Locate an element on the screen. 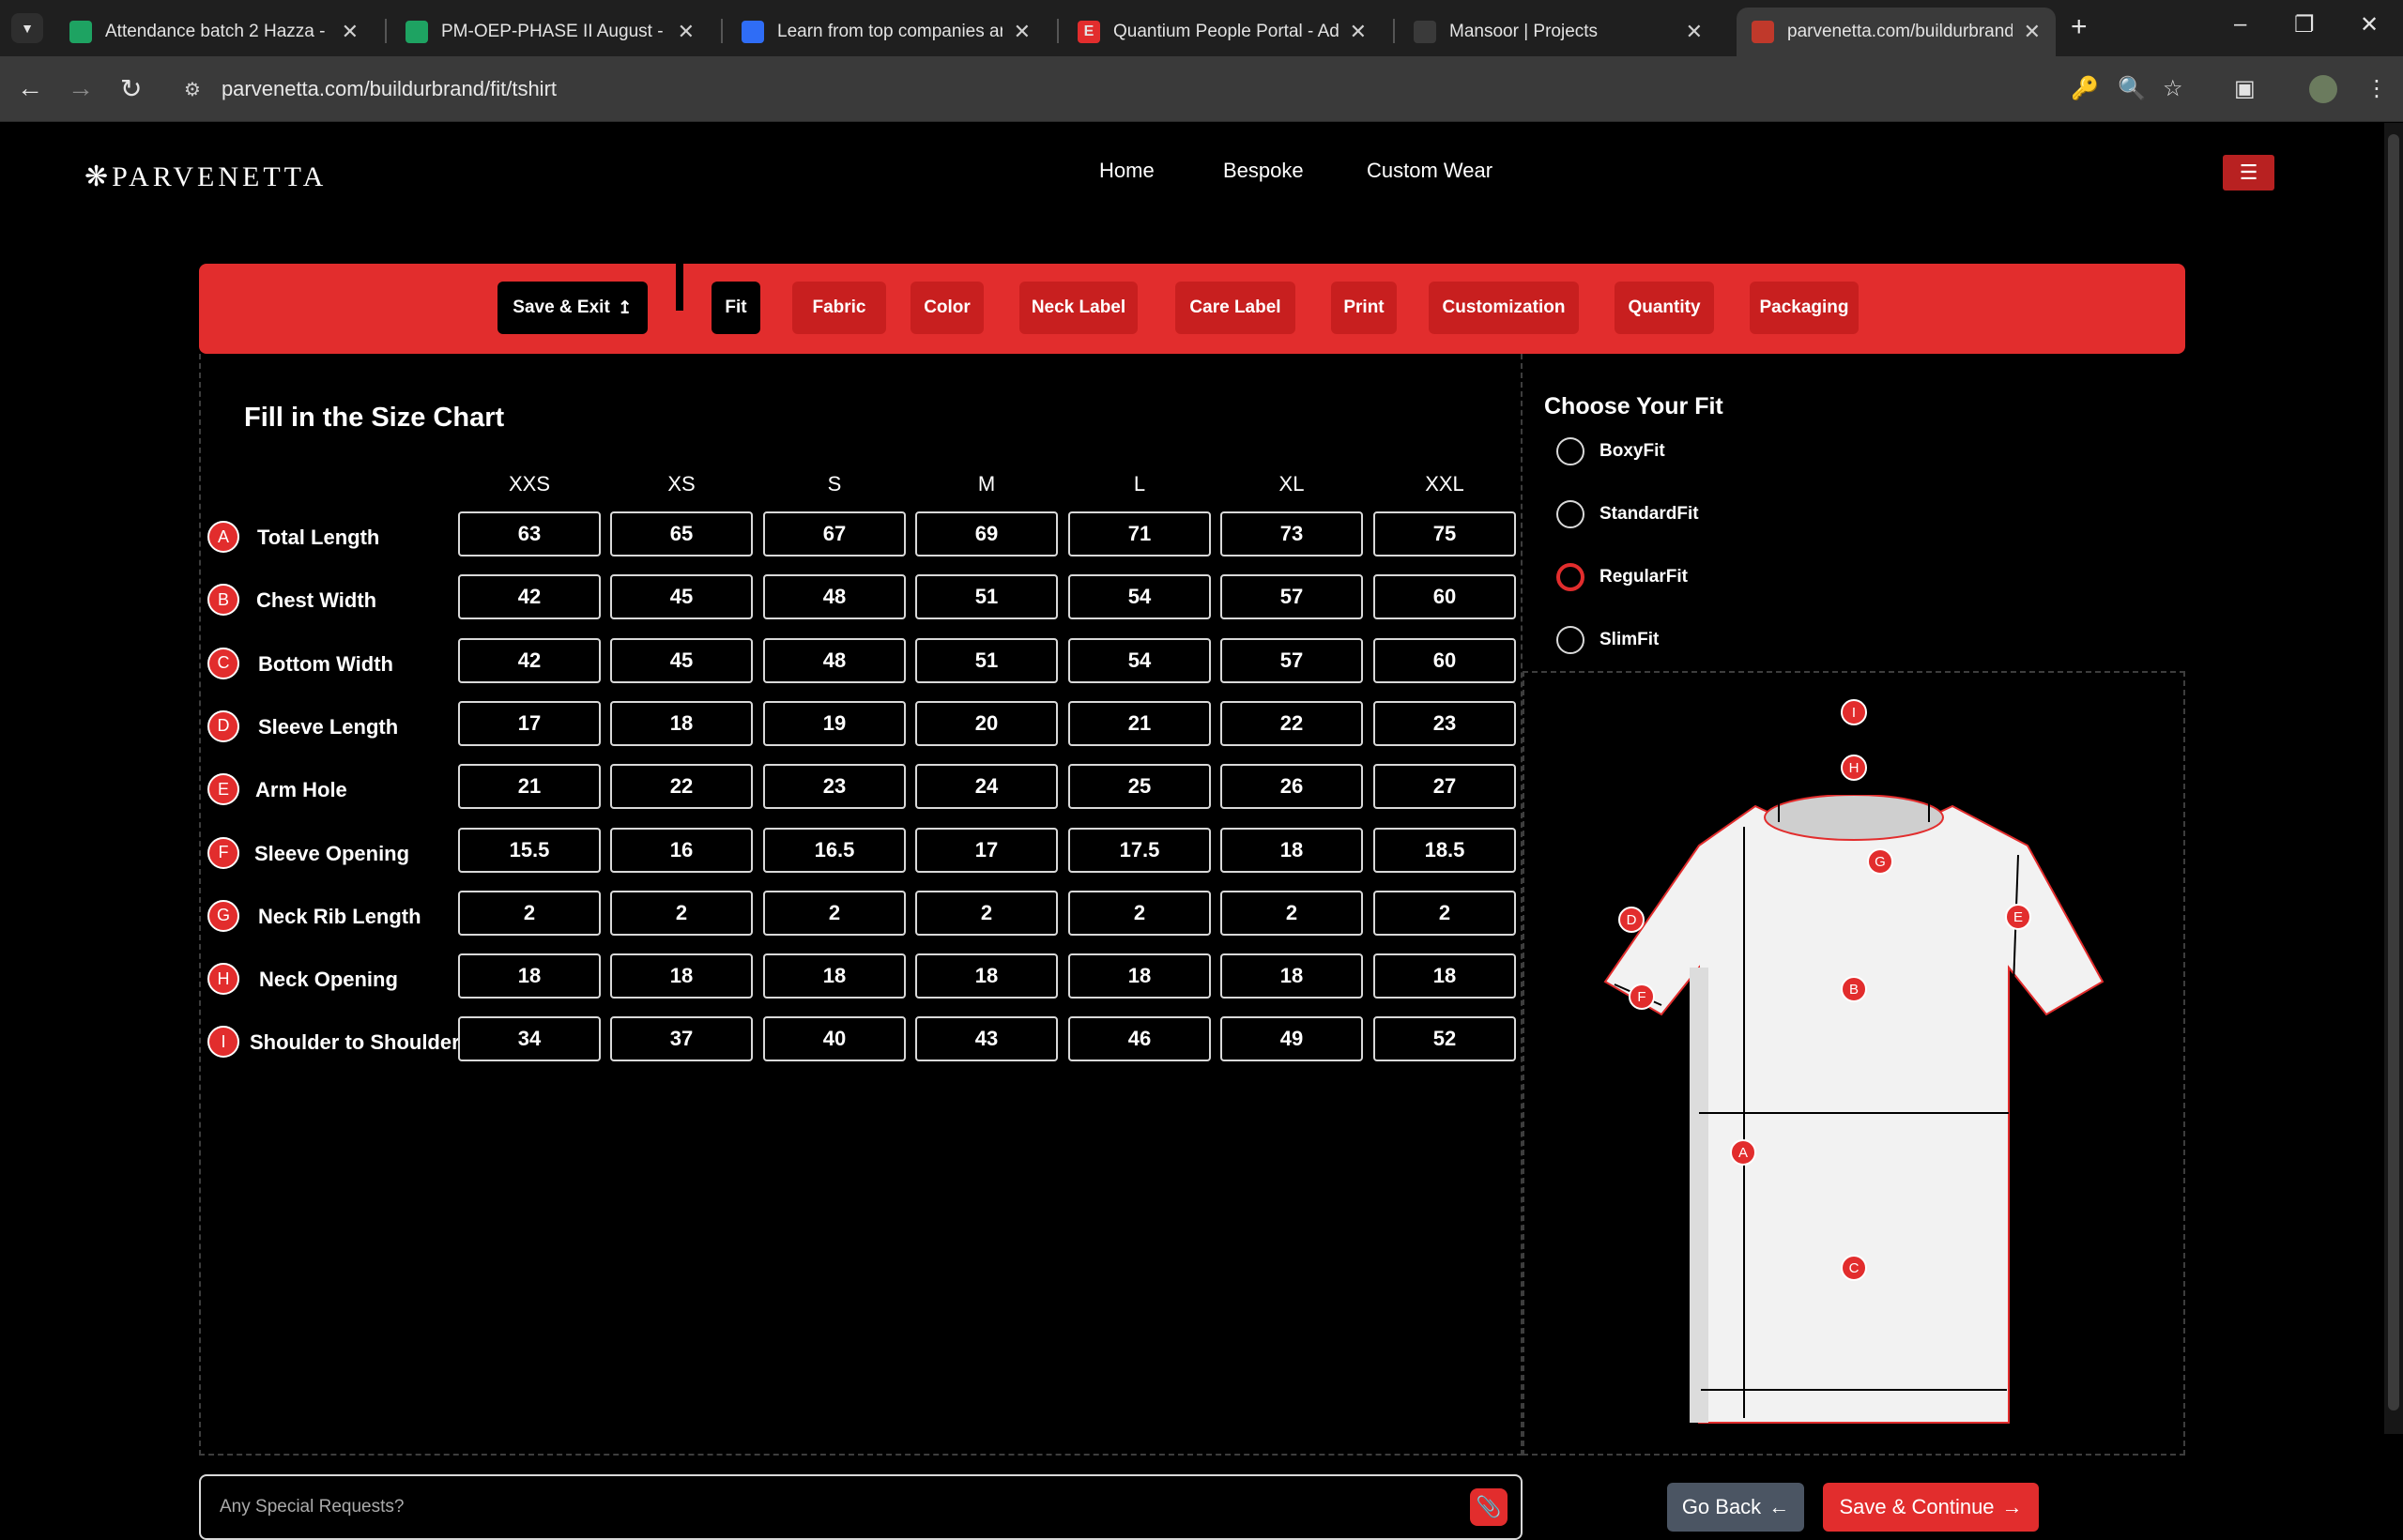 The image size is (2403, 1540). size-input-i-m: 43 is located at coordinates (987, 1039).